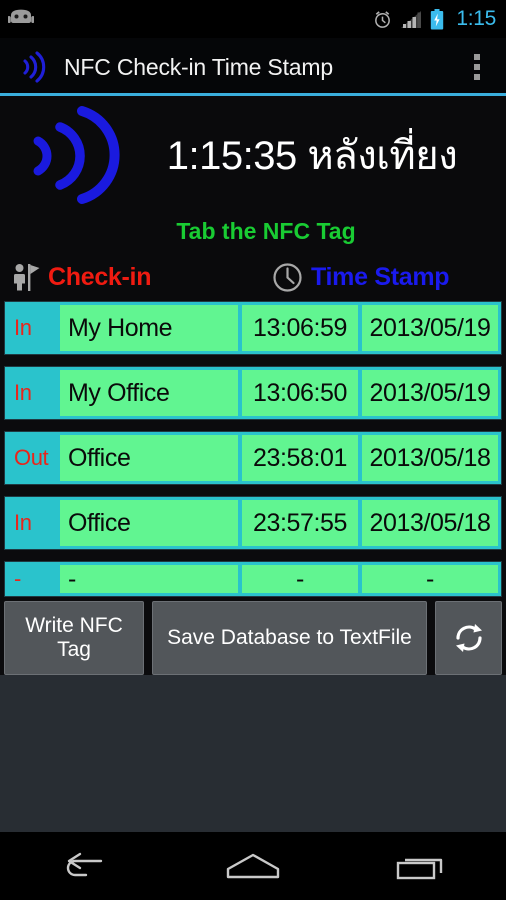 This screenshot has height=900, width=506. Describe the element at coordinates (198, 66) in the screenshot. I see `app-title: NFC Check-in Time Stamp` at that location.